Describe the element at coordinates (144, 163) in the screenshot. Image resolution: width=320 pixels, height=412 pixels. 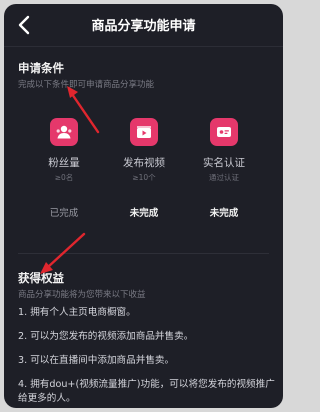
I see `condition-label: 发布视频` at that location.